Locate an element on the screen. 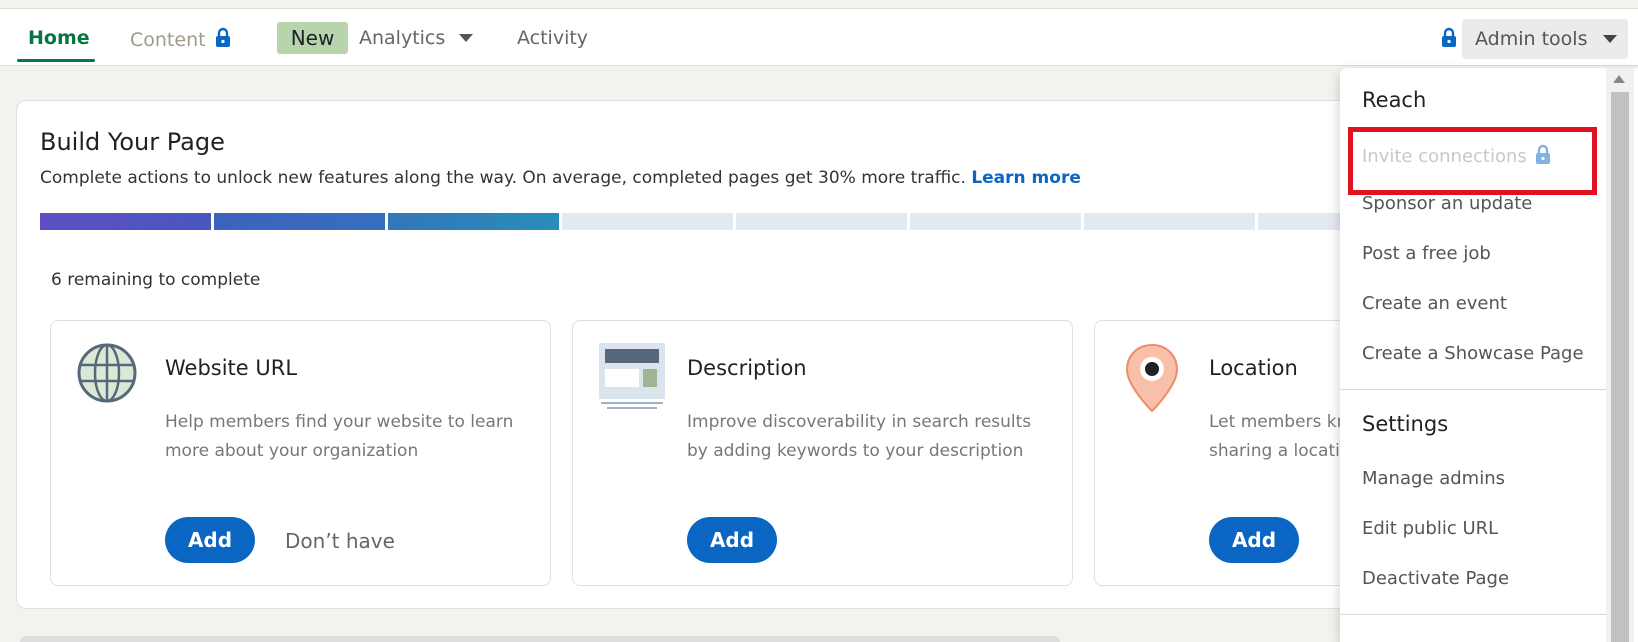 The width and height of the screenshot is (1638, 642). menu-item-edit-public-url: Edit public URL is located at coordinates (1430, 528).